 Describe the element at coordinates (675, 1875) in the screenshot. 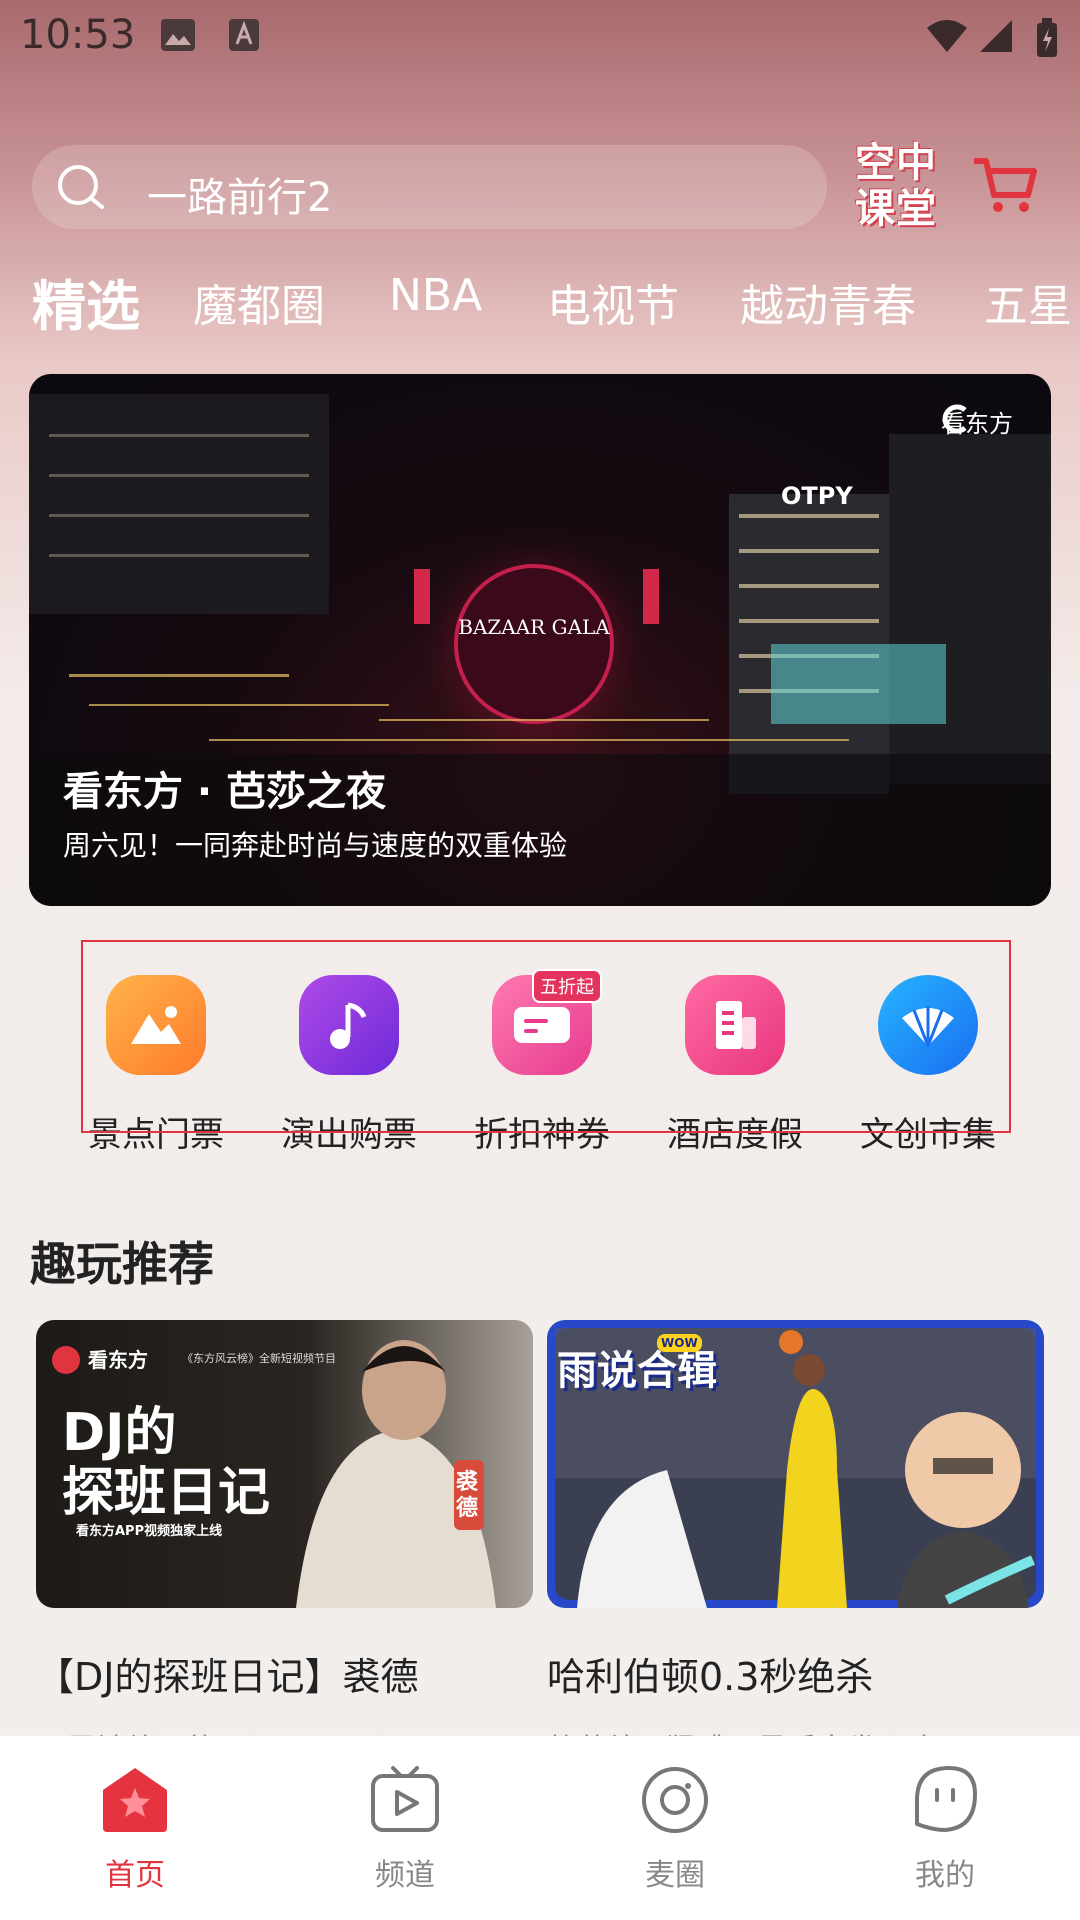

I see `nav-label: 麦圈` at that location.